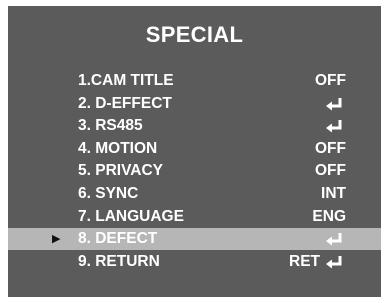 This screenshot has height=303, width=387. I want to click on menu-item: 5. PRIVACY OFF, so click(194, 171).